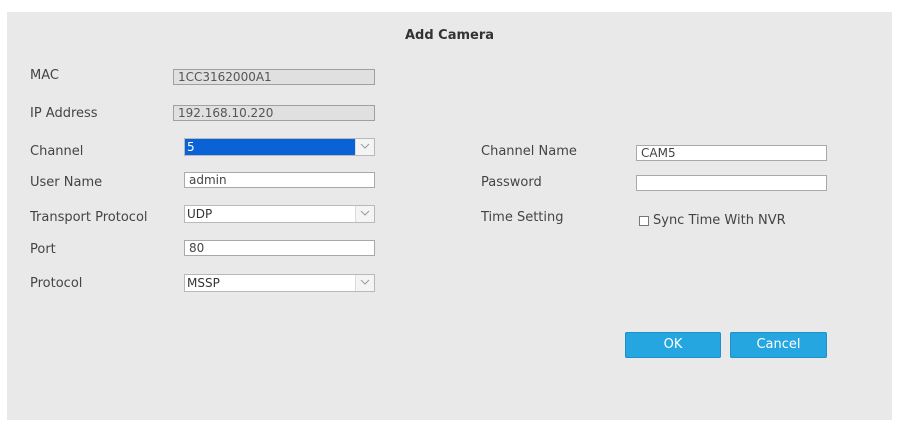  What do you see at coordinates (511, 182) in the screenshot?
I see `password-label: Password` at bounding box center [511, 182].